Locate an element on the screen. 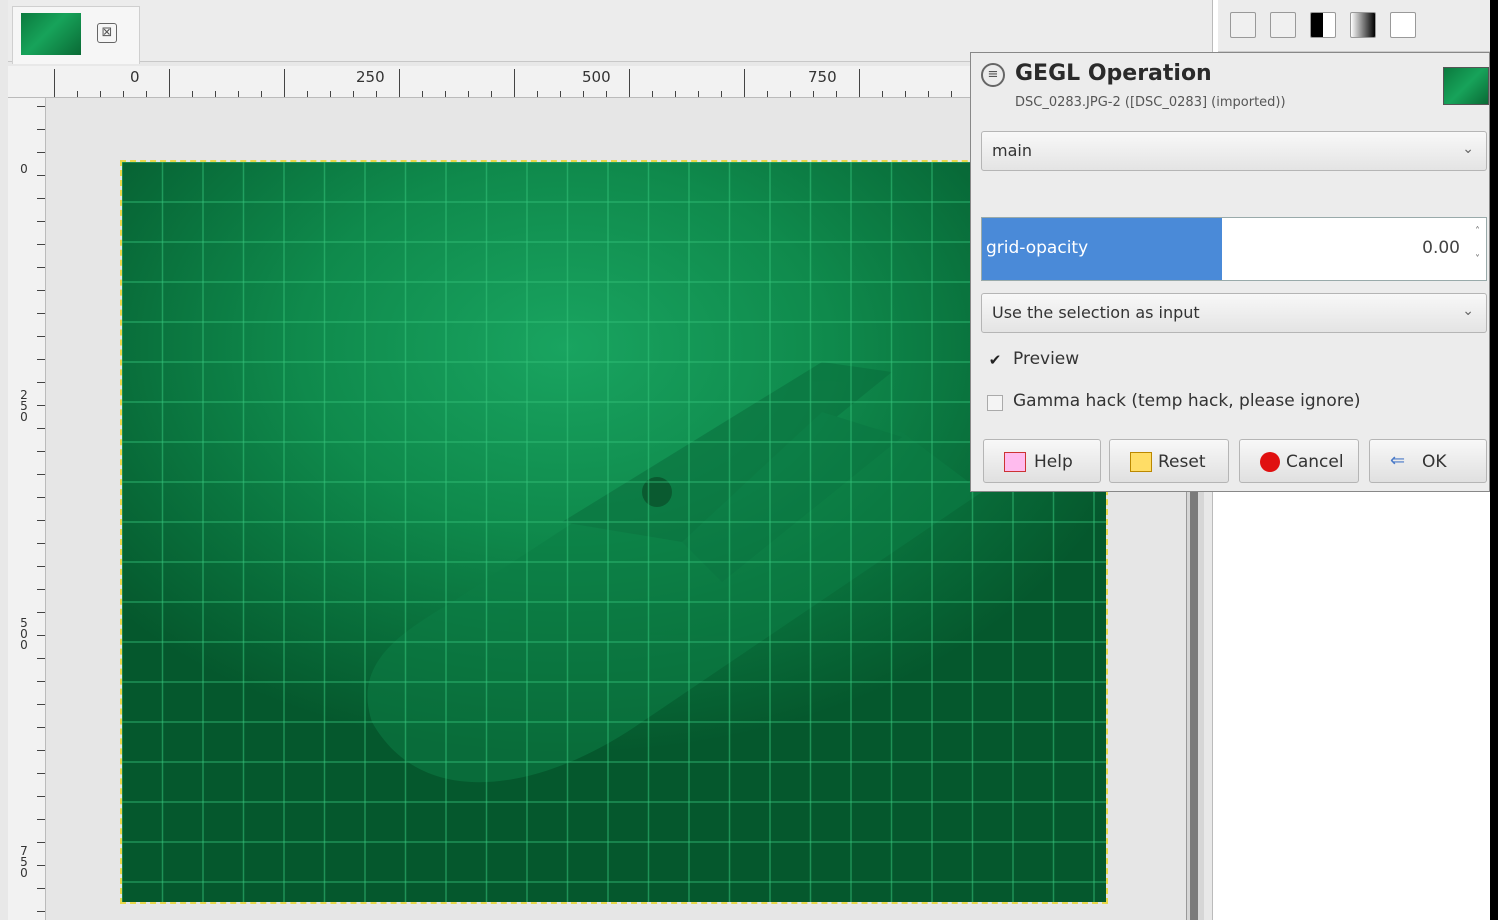 This screenshot has width=1498, height=920. help-button: Help is located at coordinates (1042, 461).